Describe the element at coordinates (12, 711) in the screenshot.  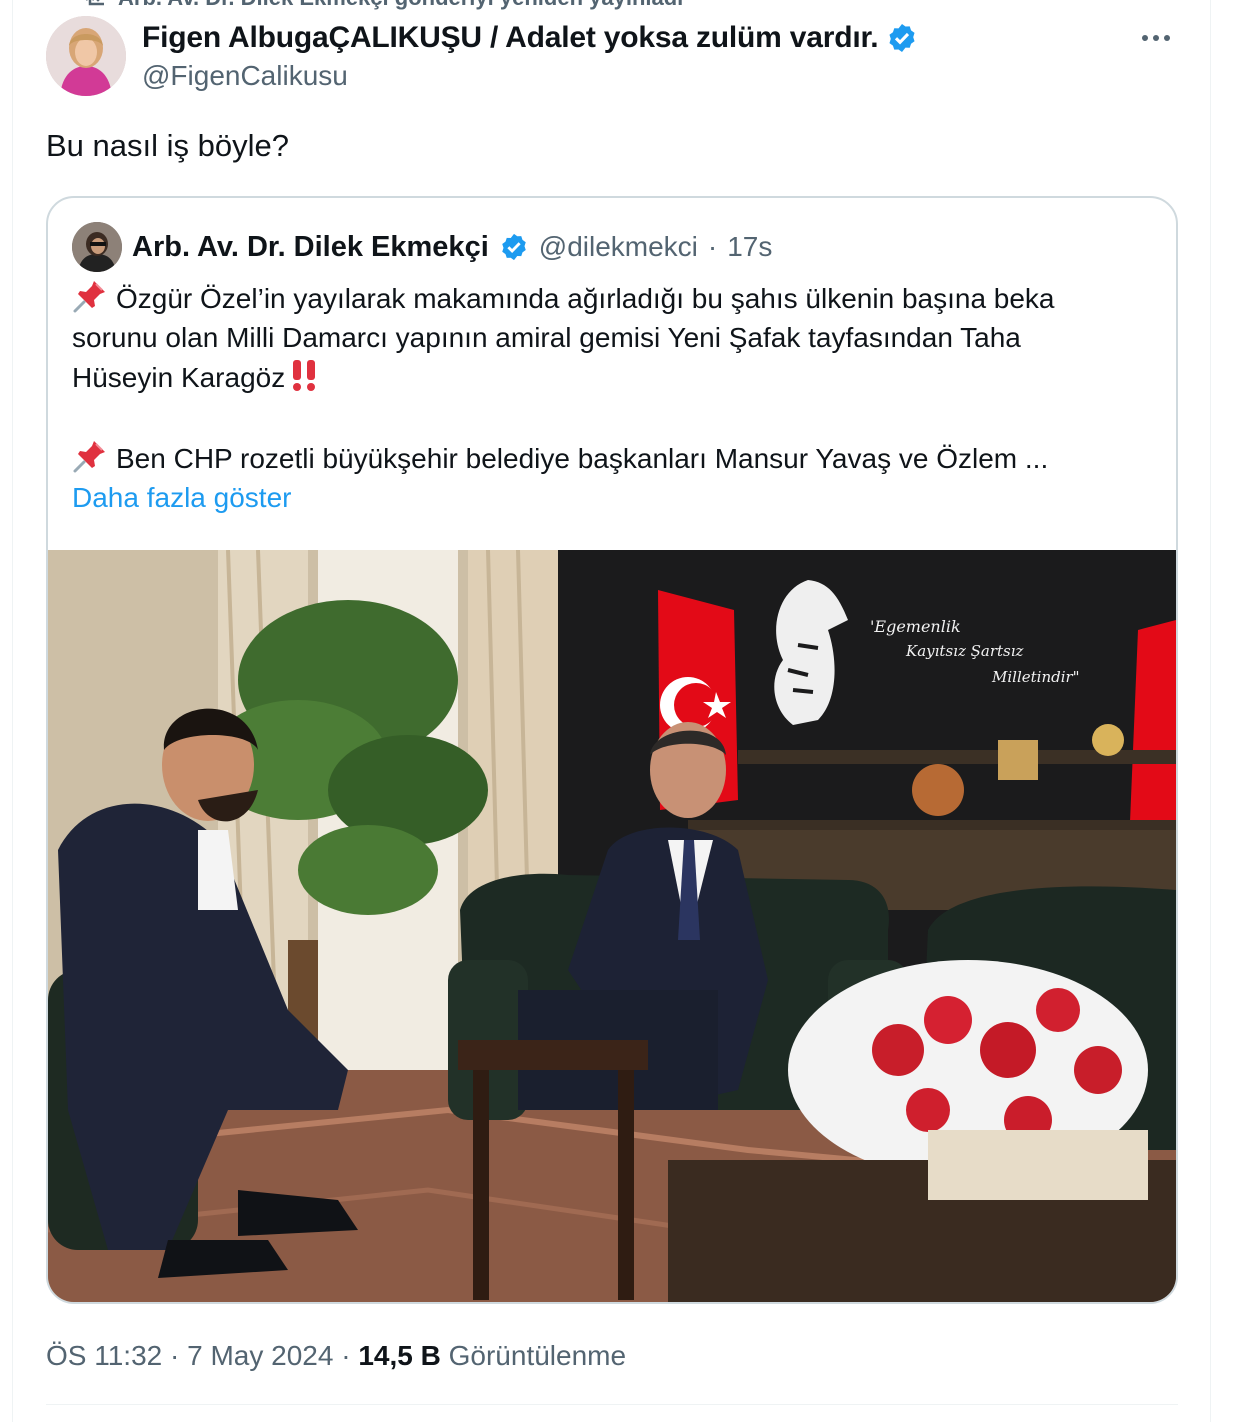
I see `timeline-border-left` at that location.